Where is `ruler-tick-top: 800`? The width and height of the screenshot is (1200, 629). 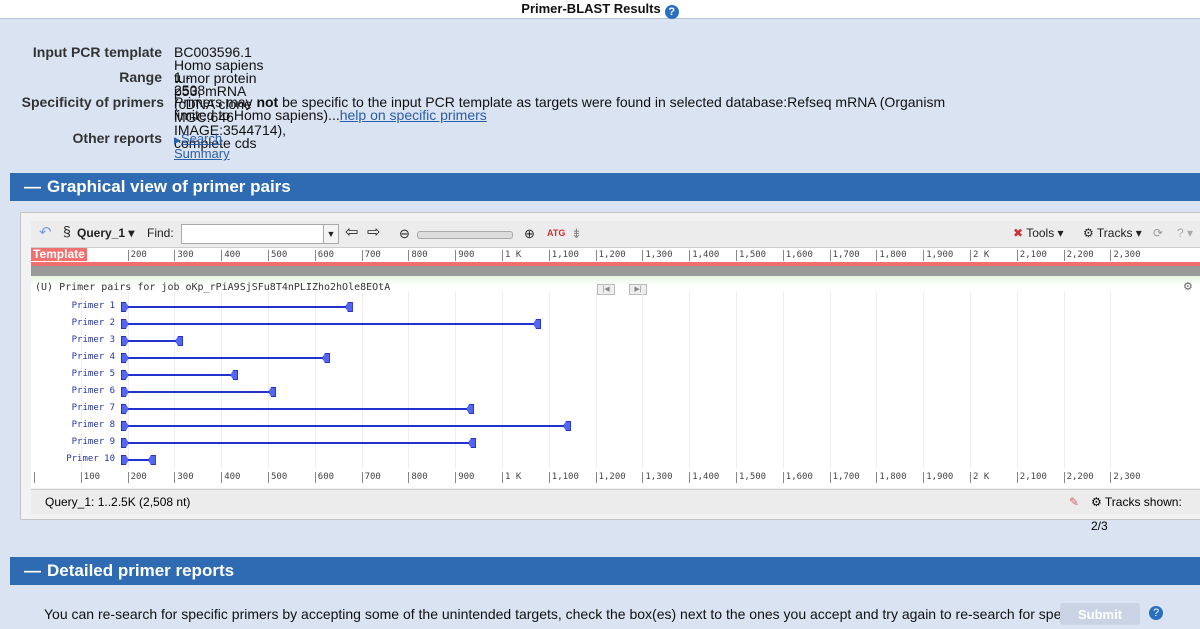 ruler-tick-top: 800 is located at coordinates (418, 255).